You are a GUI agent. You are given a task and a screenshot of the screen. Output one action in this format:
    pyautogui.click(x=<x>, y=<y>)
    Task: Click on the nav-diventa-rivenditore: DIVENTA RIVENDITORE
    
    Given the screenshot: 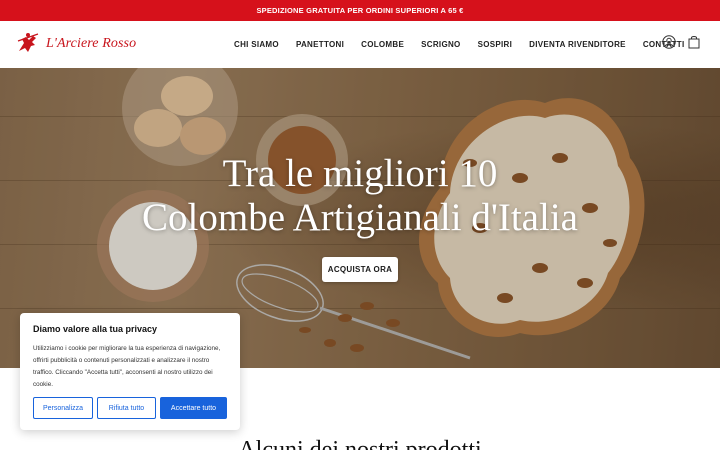 What is the action you would take?
    pyautogui.click(x=577, y=44)
    